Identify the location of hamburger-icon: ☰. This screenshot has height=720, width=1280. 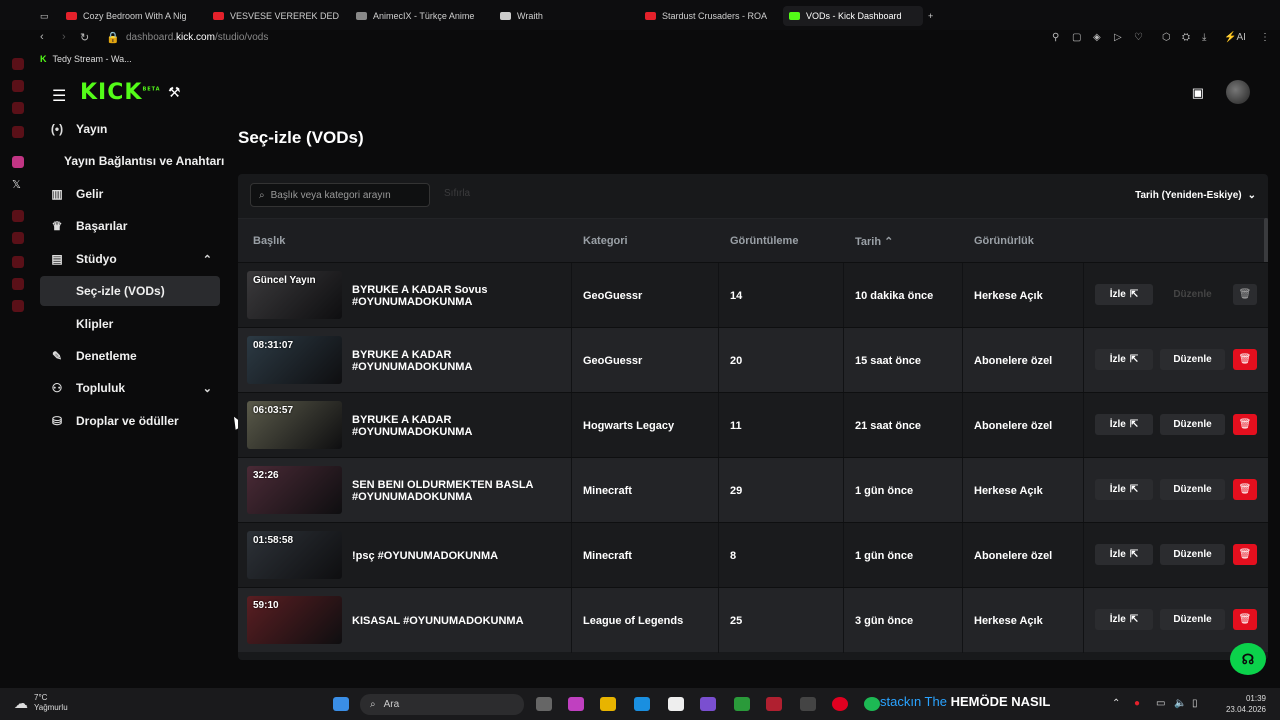
(59, 96).